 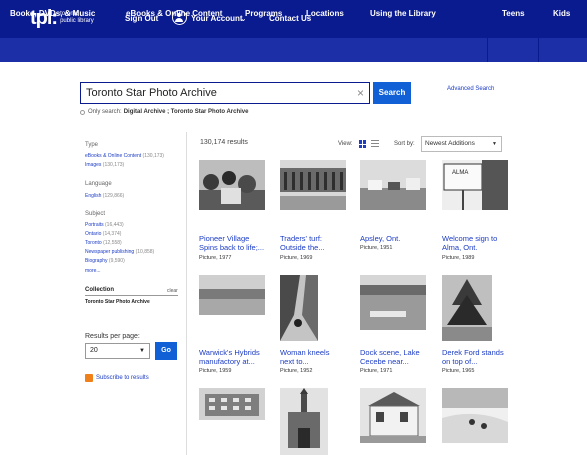 I want to click on facet-item: Newspaper publishing (10,858), so click(x=119, y=252).